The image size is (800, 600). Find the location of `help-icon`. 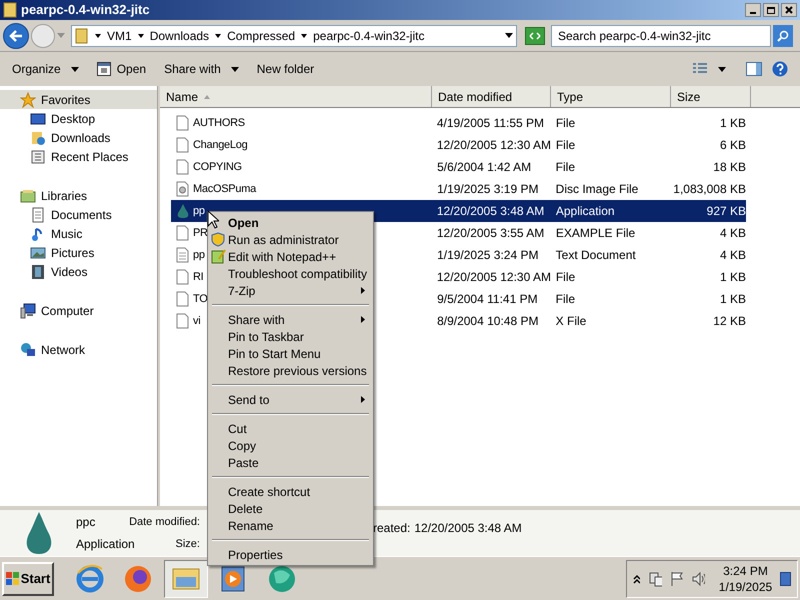

help-icon is located at coordinates (780, 69).